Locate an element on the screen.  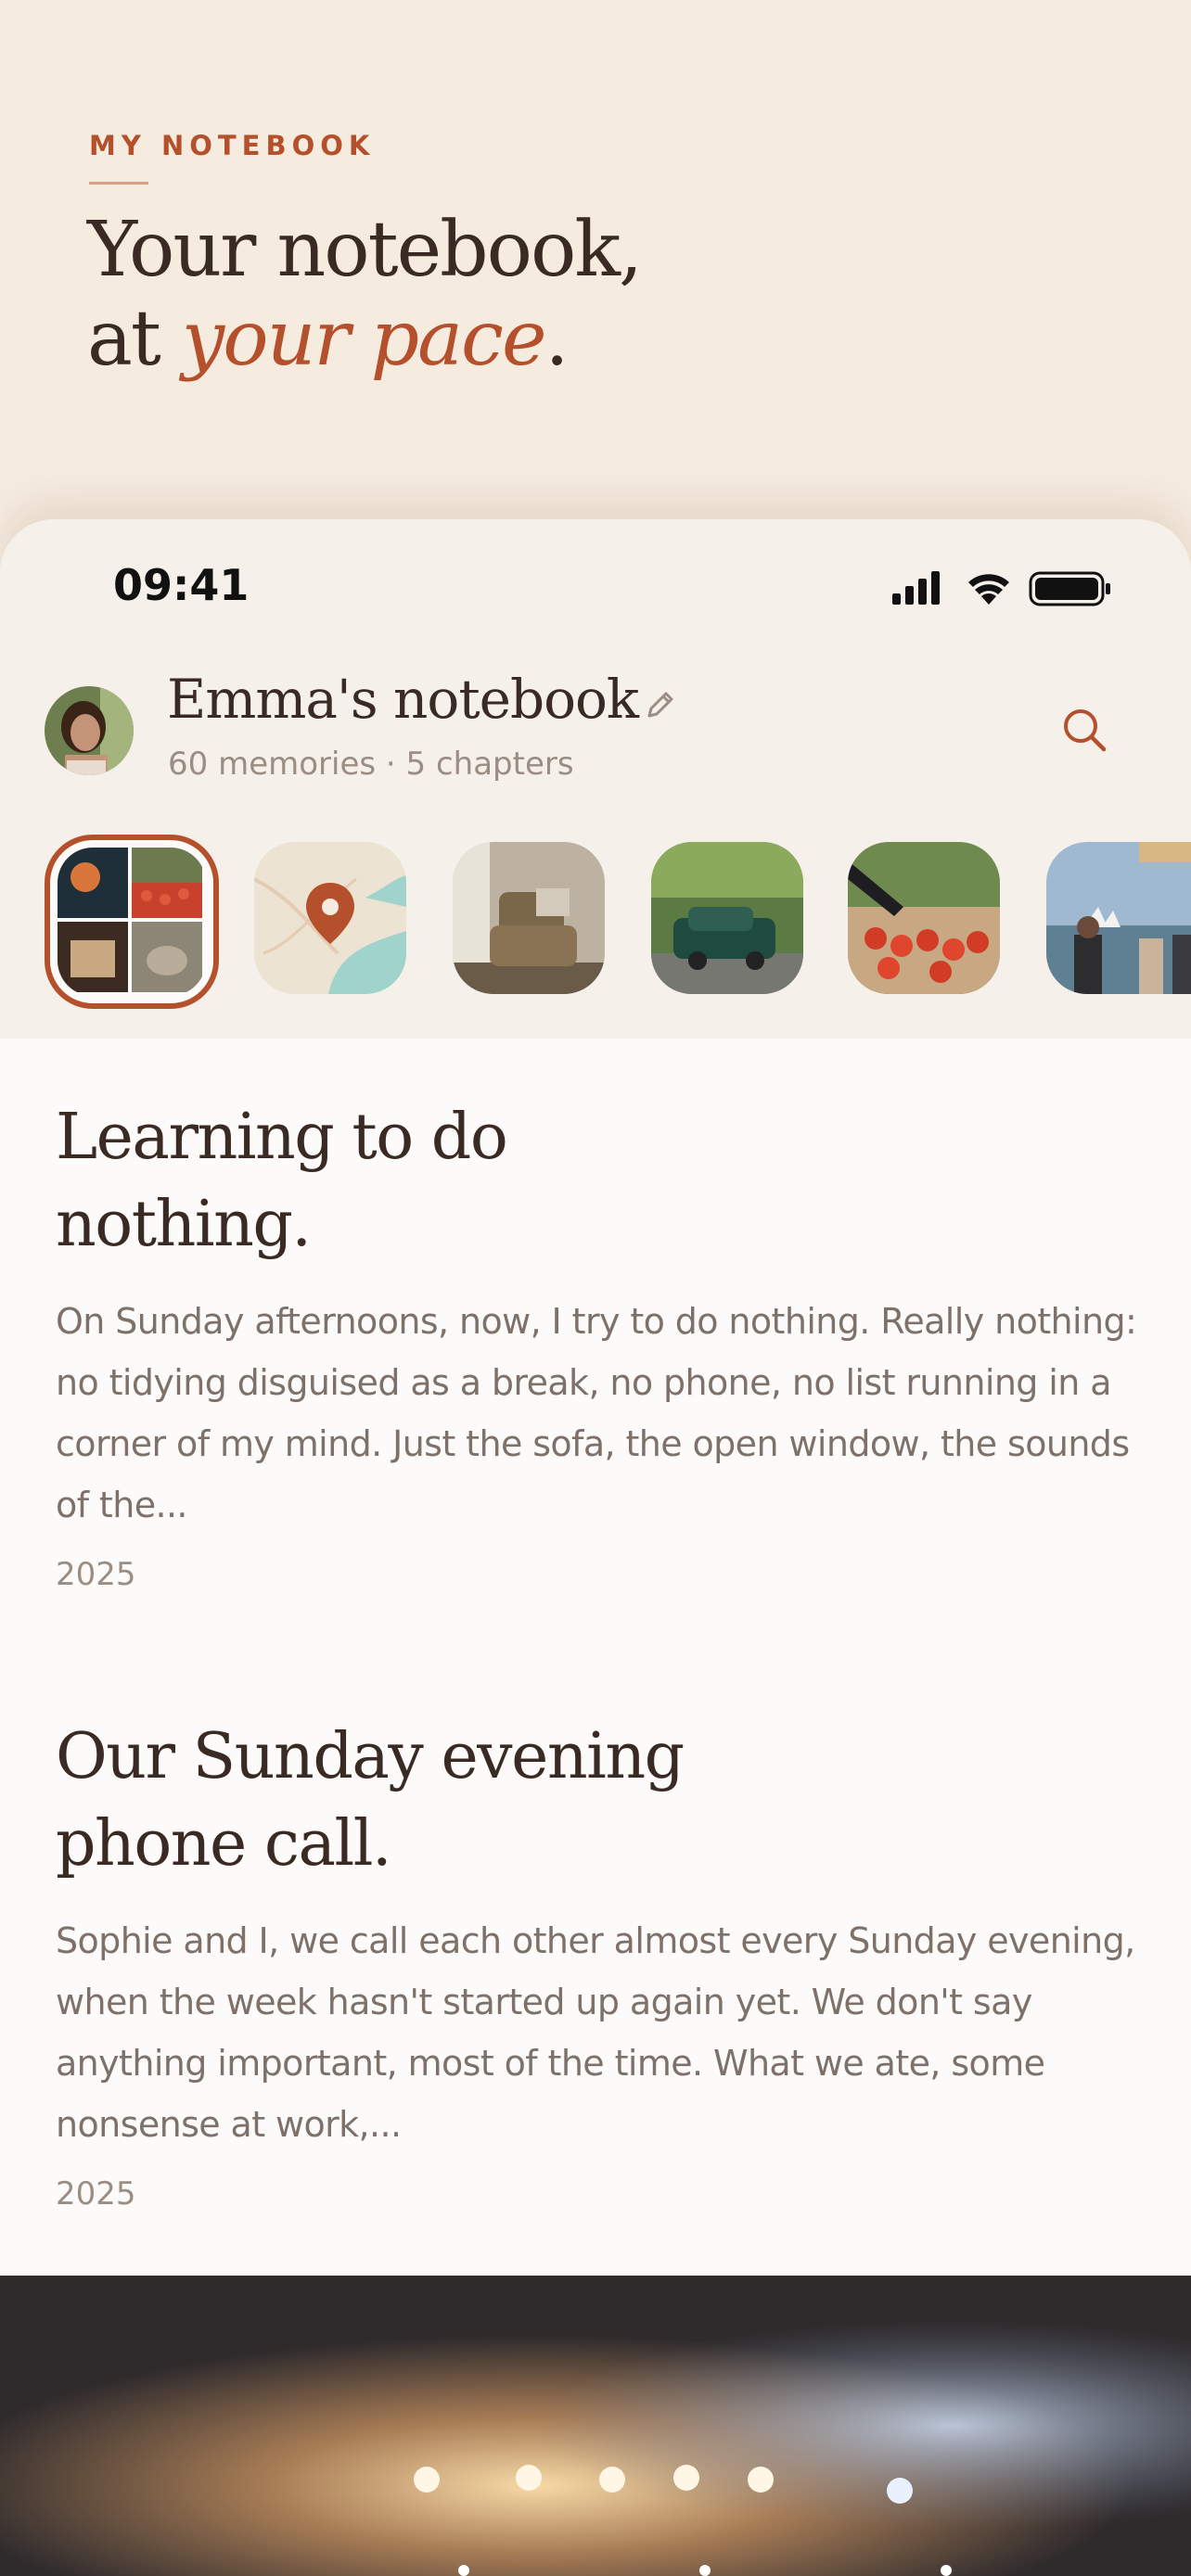
notebook-title: Emma's notebook is located at coordinates (403, 699).